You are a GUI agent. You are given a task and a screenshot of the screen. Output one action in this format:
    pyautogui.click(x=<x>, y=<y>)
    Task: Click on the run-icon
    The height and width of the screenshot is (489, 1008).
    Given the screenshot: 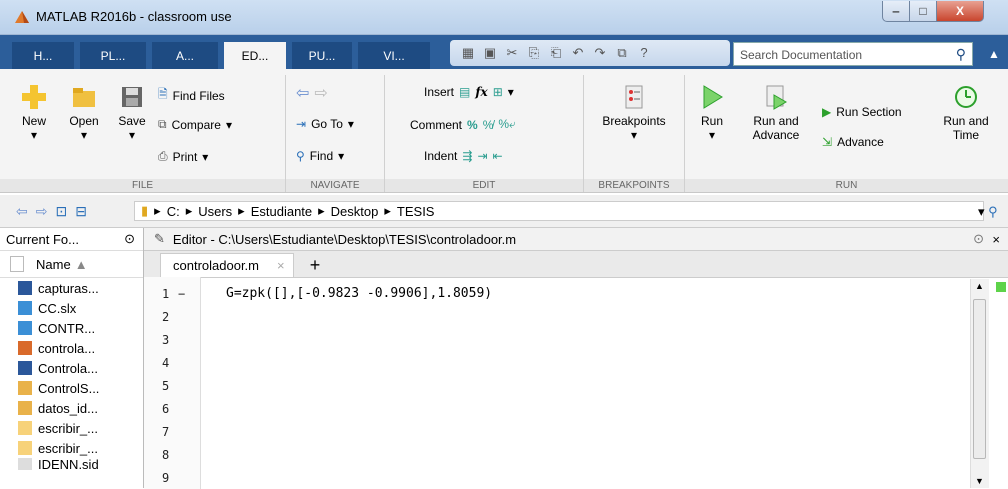 What is the action you would take?
    pyautogui.click(x=713, y=97)
    